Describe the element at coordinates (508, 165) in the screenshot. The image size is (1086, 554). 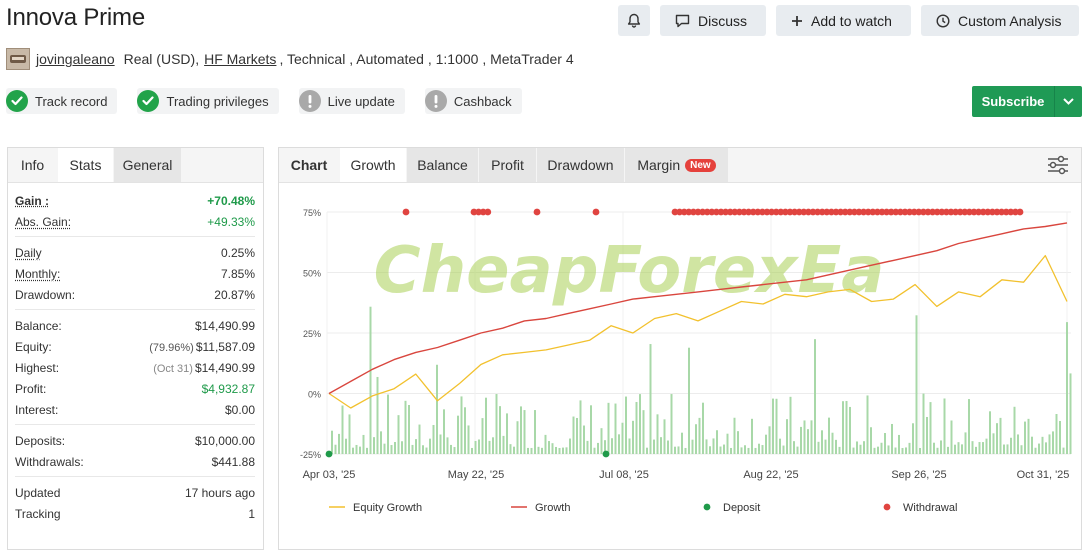
I see `tab-profit: Profit` at that location.